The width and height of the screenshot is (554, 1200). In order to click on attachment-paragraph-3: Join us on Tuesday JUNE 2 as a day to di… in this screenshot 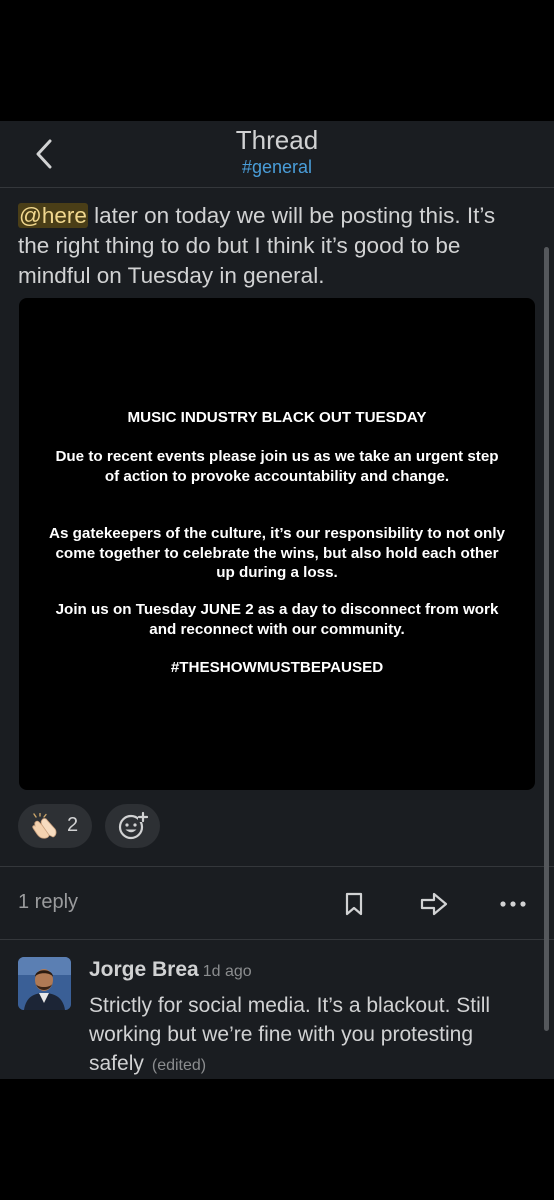, I will do `click(277, 619)`.